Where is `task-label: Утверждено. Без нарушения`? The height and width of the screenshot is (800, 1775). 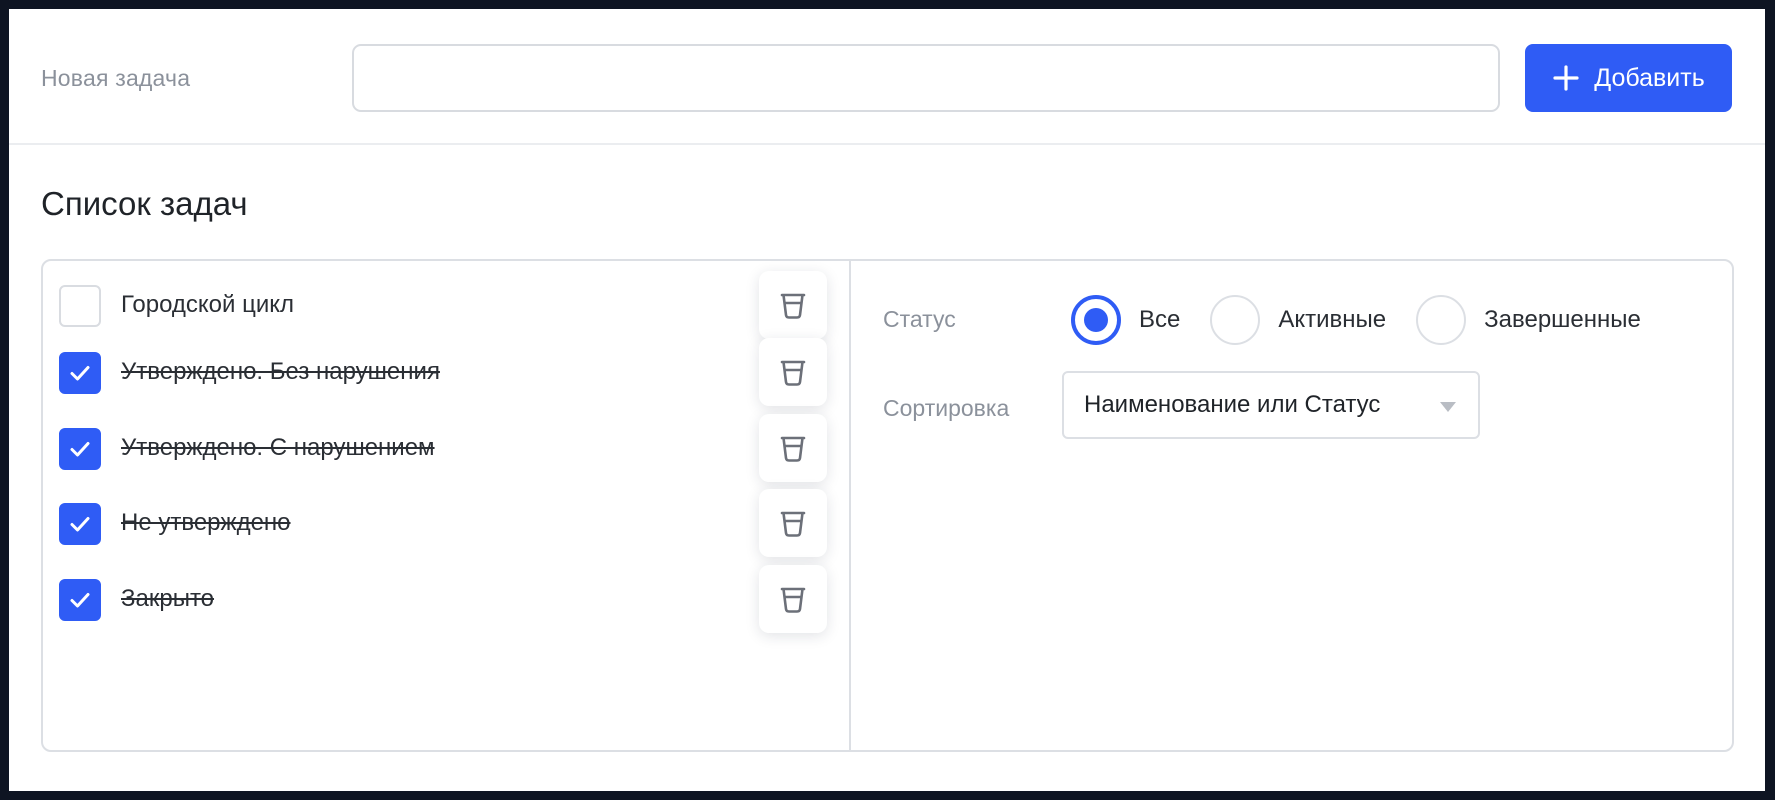 task-label: Утверждено. Без нарушения is located at coordinates (280, 371).